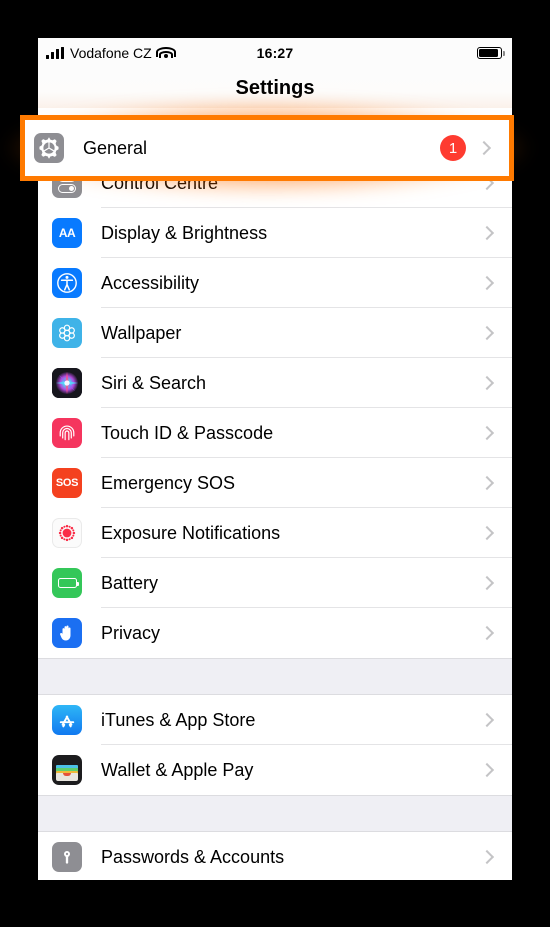  What do you see at coordinates (275, 383) in the screenshot?
I see `settings-row-siri-search: Siri & Search` at bounding box center [275, 383].